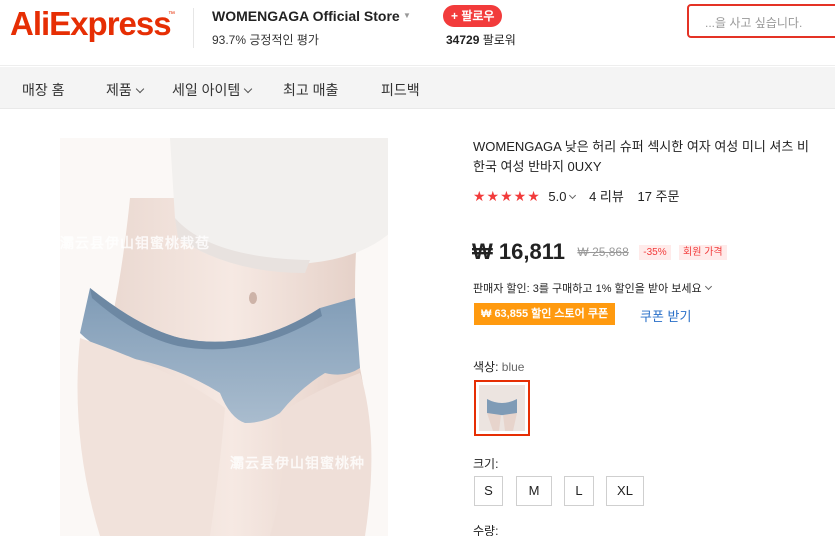  Describe the element at coordinates (513, 367) in the screenshot. I see `color-value: blue` at that location.